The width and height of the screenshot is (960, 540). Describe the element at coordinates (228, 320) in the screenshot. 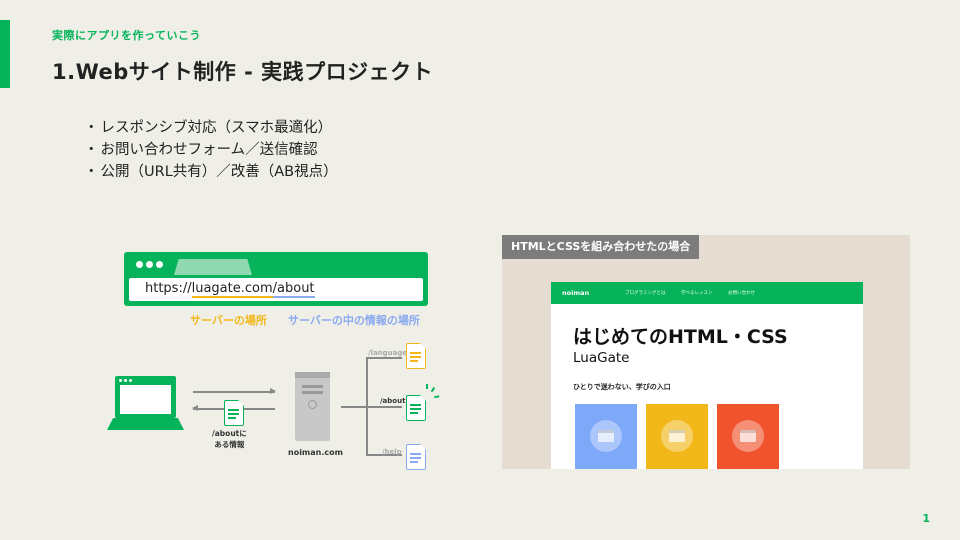

I see `host-label: サーバーの場所` at that location.